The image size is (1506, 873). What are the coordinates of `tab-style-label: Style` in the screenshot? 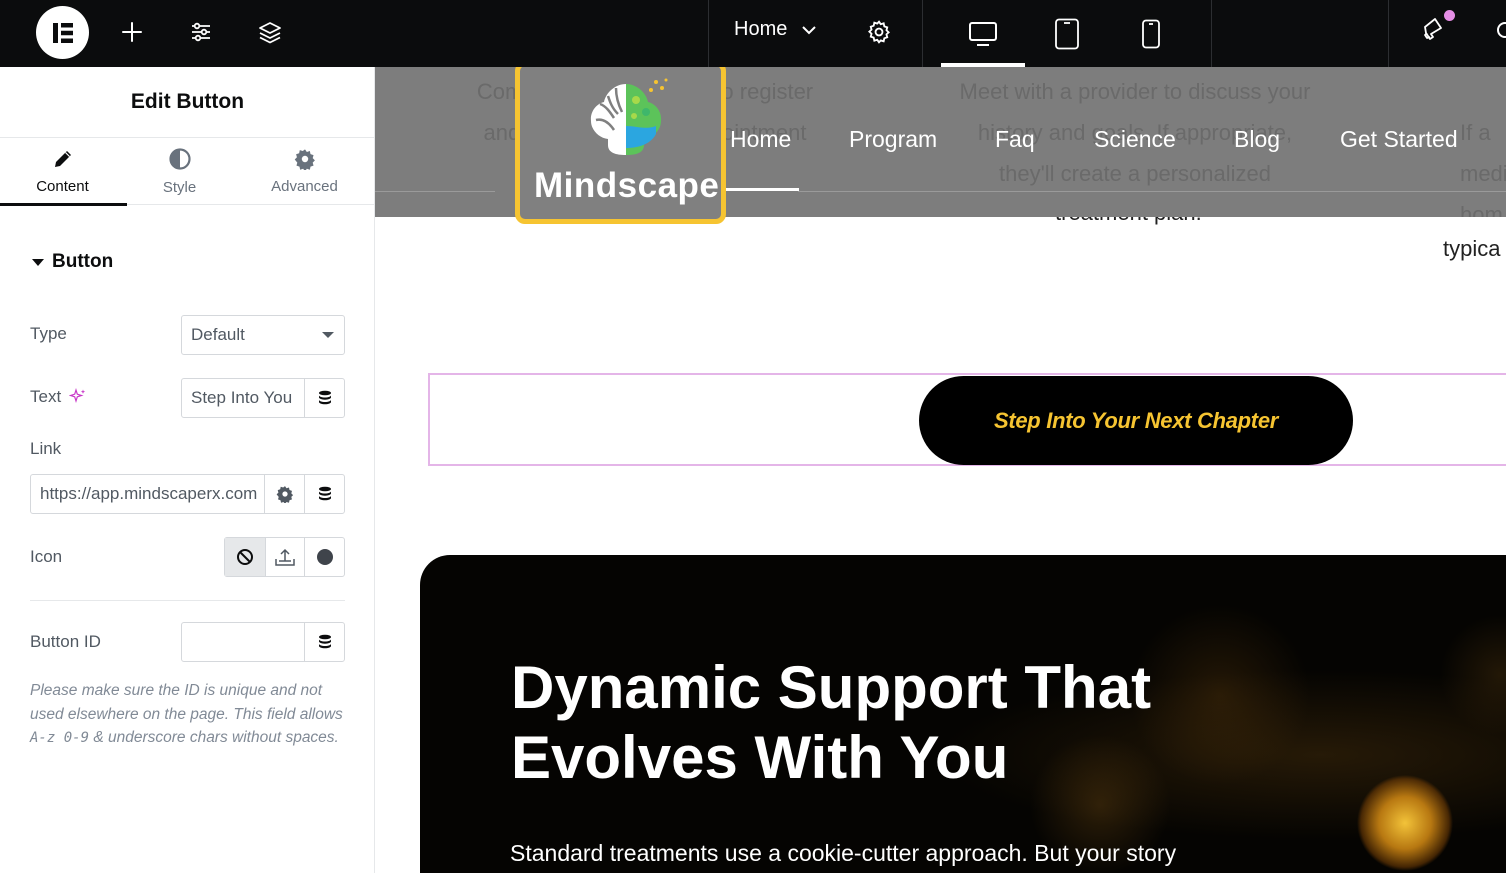 It's located at (179, 187).